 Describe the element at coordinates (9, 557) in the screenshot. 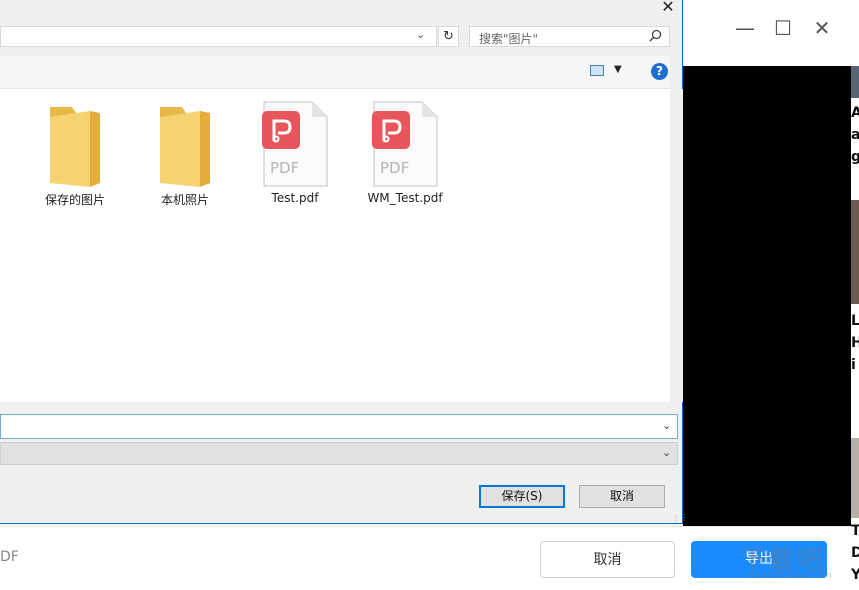

I see `format-label: DF` at that location.